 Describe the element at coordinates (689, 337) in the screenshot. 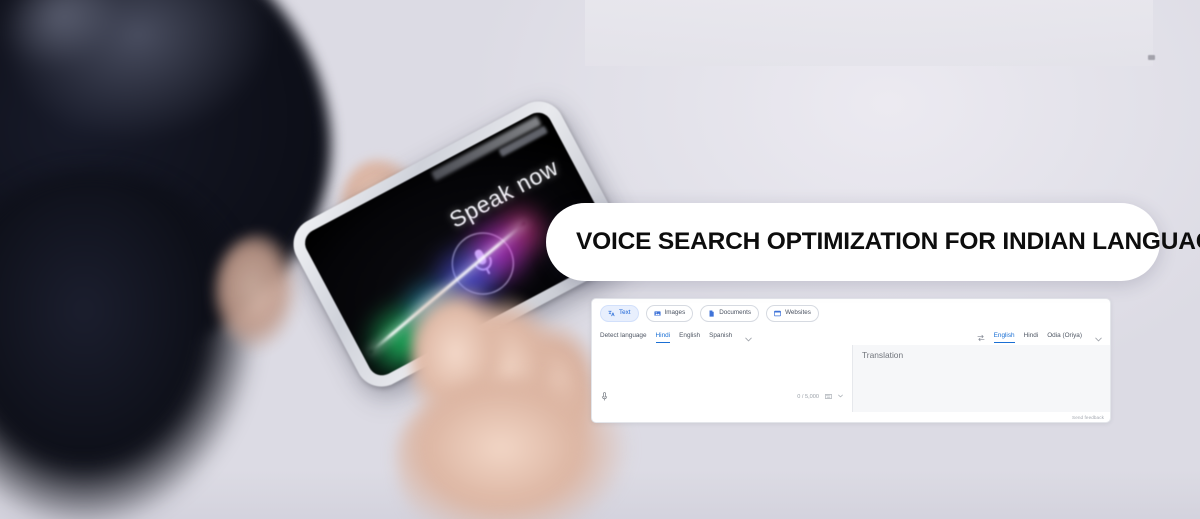

I see `source-lang-english: English` at that location.